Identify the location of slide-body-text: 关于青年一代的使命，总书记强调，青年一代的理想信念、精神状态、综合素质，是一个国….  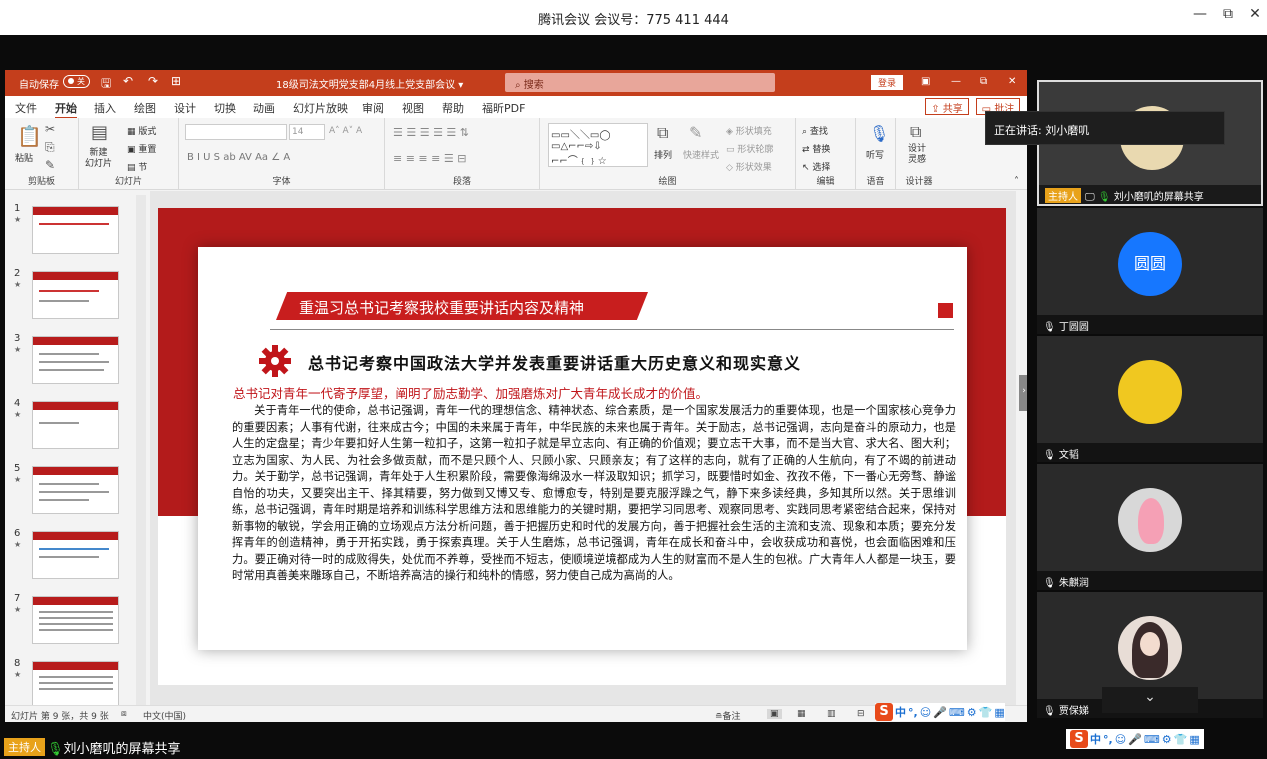
(594, 493).